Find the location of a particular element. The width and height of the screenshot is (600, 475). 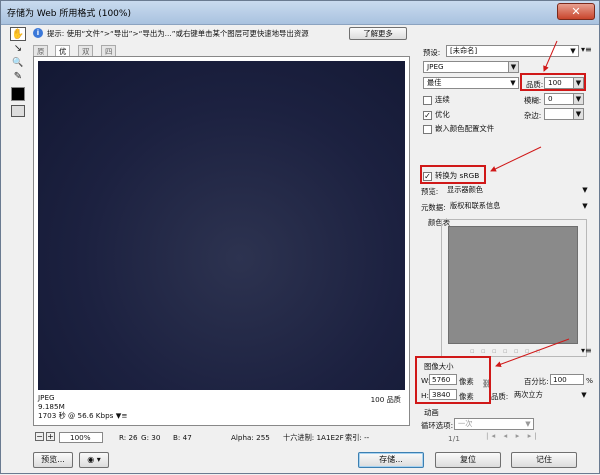

preview-value: 显示器颜色 is located at coordinates (465, 189).